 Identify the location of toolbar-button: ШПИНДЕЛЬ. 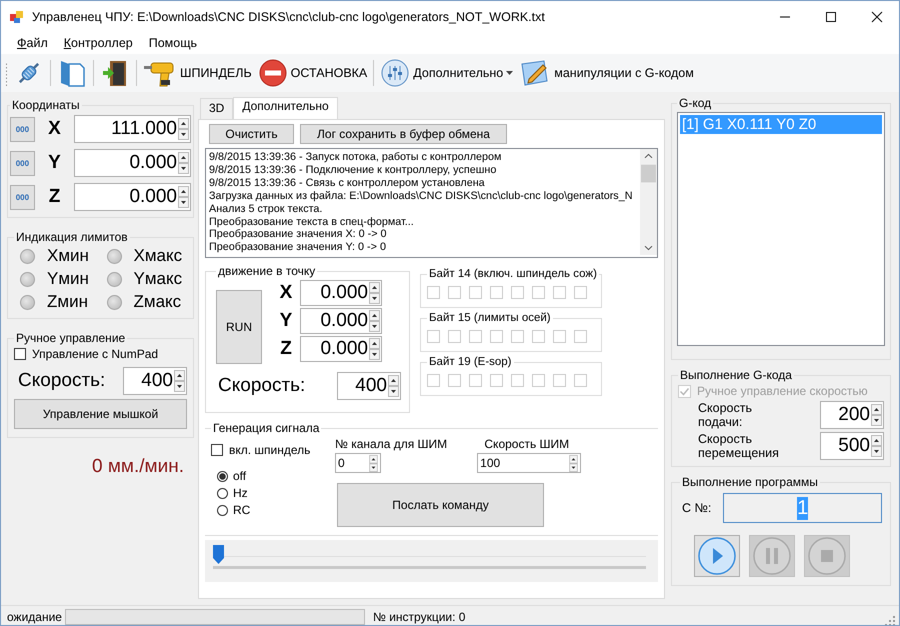
(197, 73).